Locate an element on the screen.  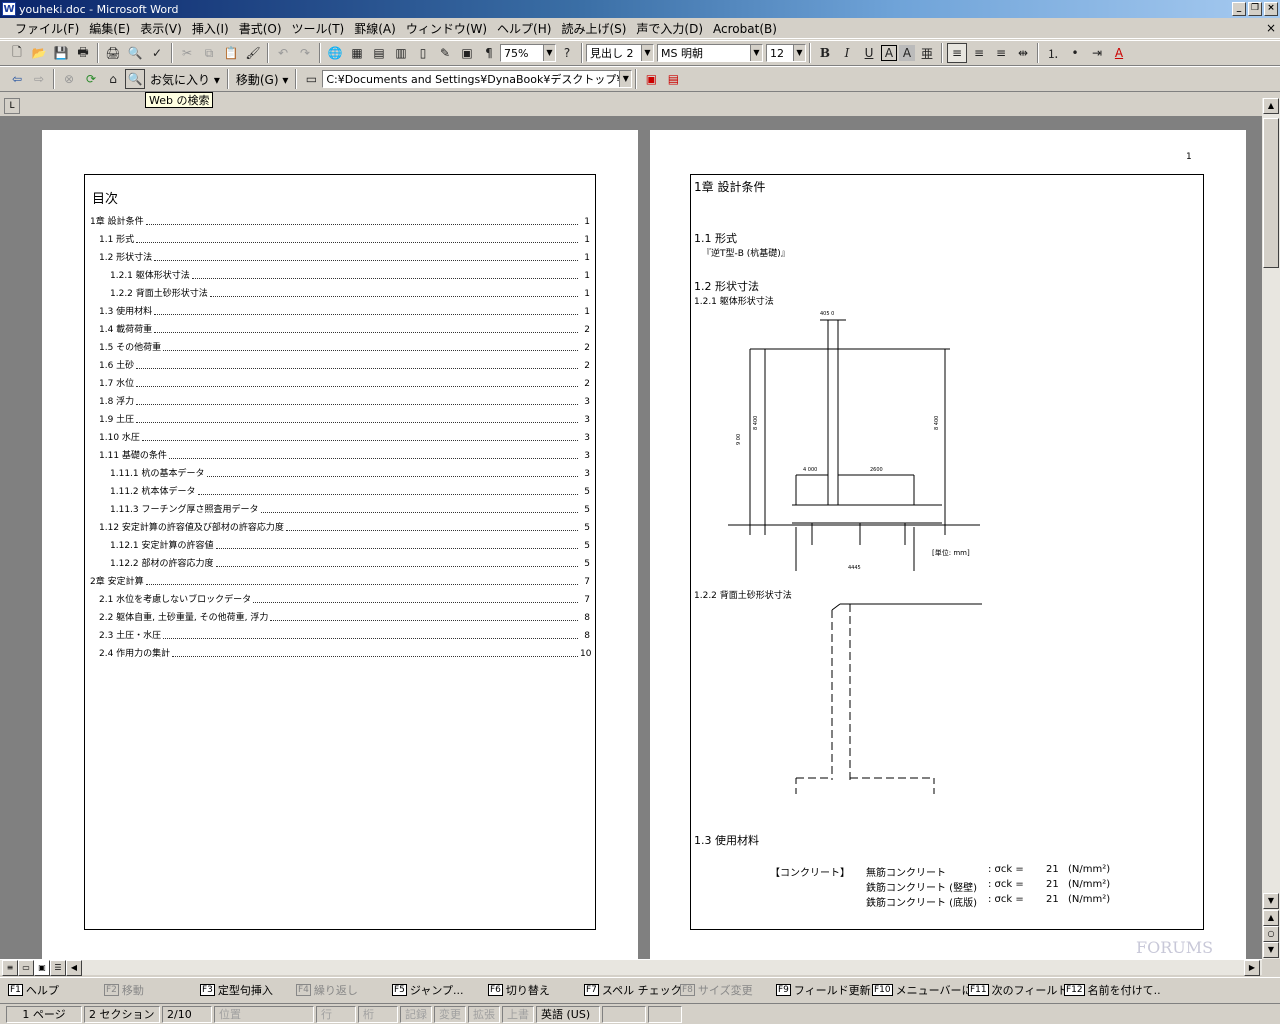
toc-entry: 1章 設計条件 1 is located at coordinates (340, 219).